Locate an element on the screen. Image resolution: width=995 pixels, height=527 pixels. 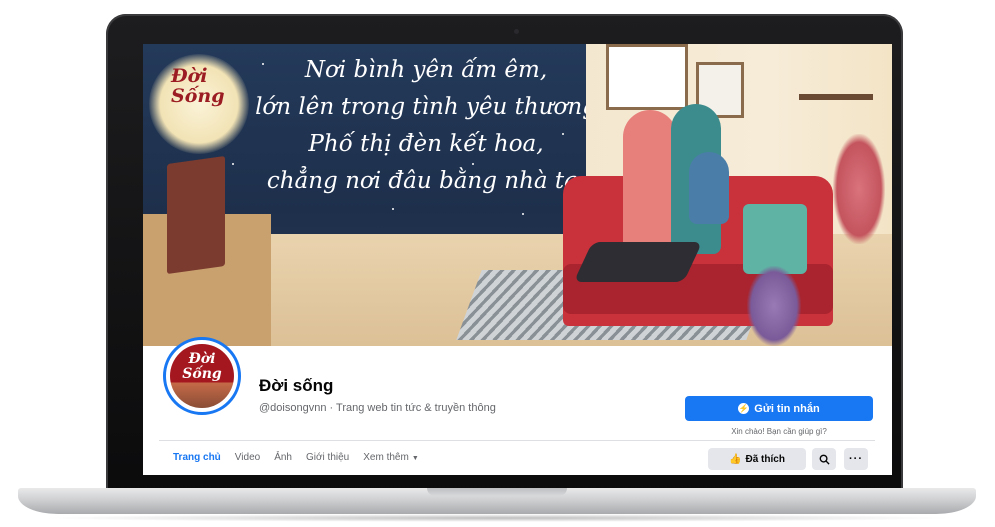
more-options-button: ··· is located at coordinates (856, 459).